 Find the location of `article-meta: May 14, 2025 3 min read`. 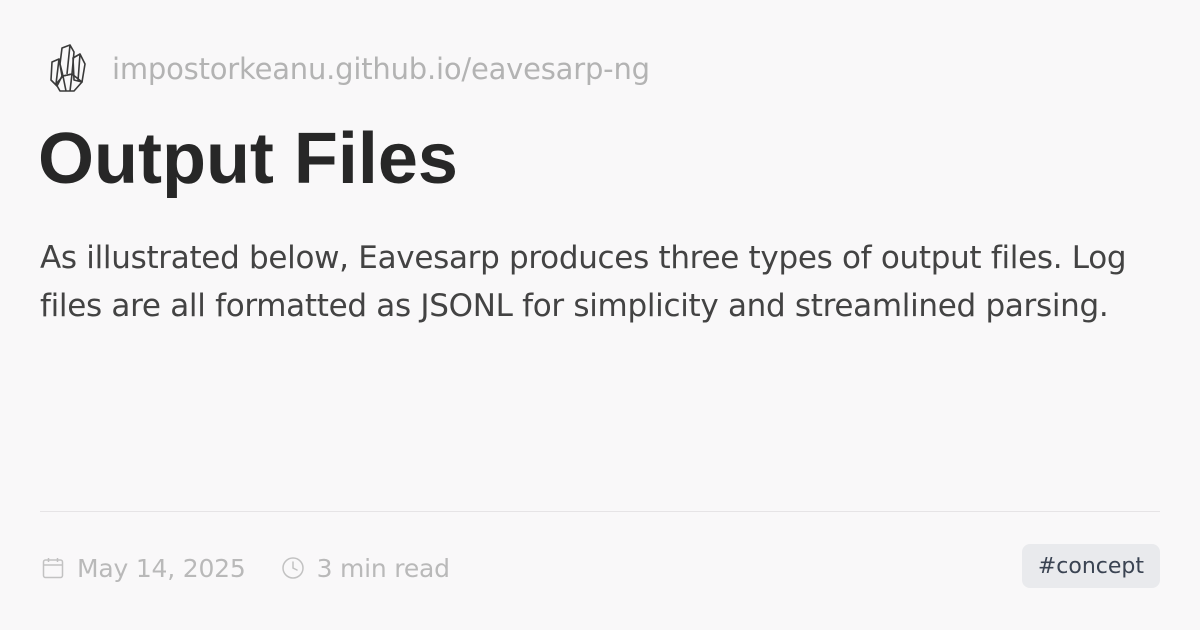

article-meta: May 14, 2025 3 min read is located at coordinates (262, 568).